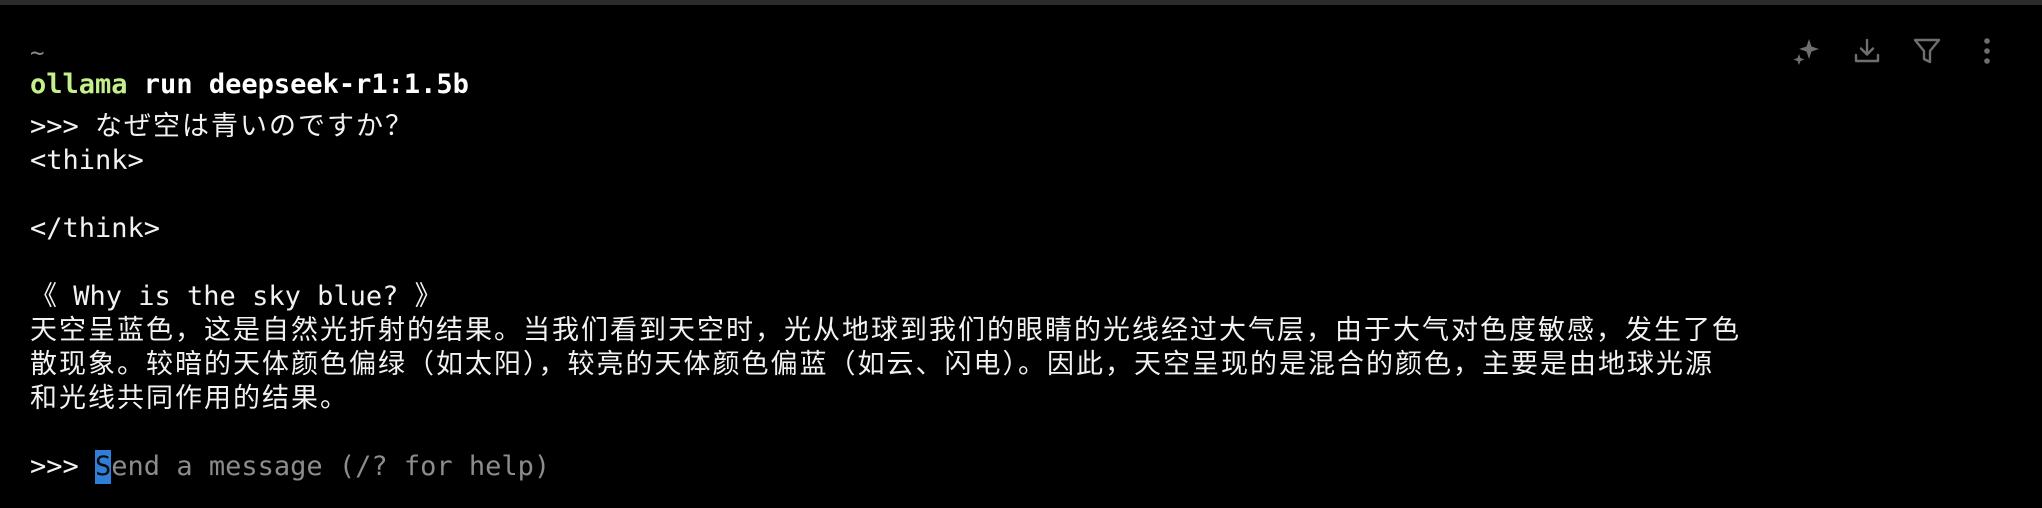 The height and width of the screenshot is (508, 2042). I want to click on response-title: 《 Why is the sky blue? 》, so click(236, 296).